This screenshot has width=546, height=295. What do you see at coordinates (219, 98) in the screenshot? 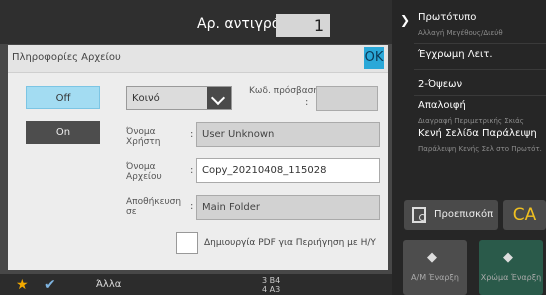
I see `chevron-down-icon` at bounding box center [219, 98].